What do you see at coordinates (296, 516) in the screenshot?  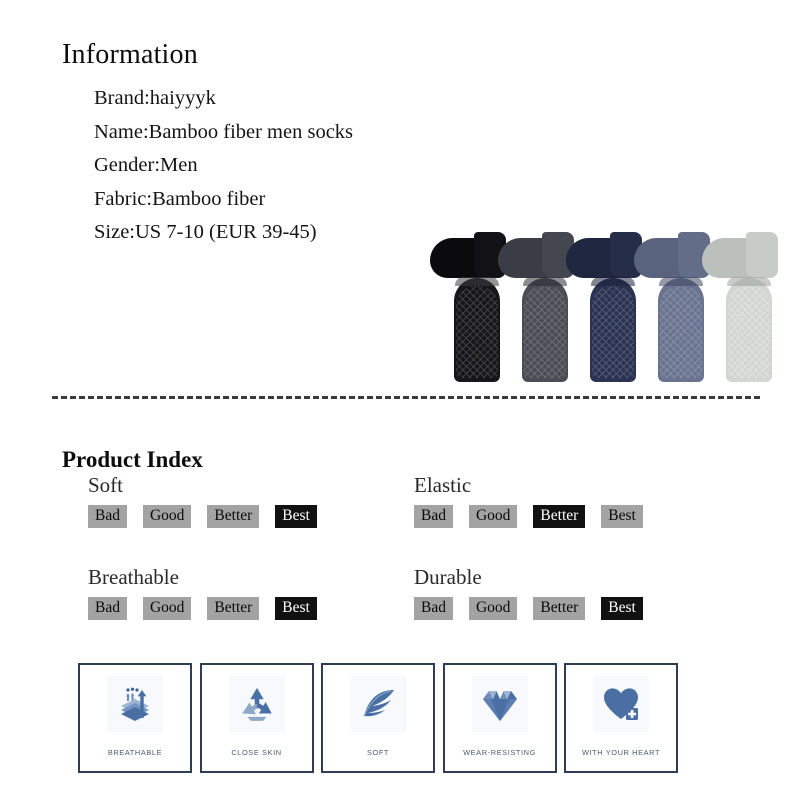 I see `index-chip-soft-best: Best` at bounding box center [296, 516].